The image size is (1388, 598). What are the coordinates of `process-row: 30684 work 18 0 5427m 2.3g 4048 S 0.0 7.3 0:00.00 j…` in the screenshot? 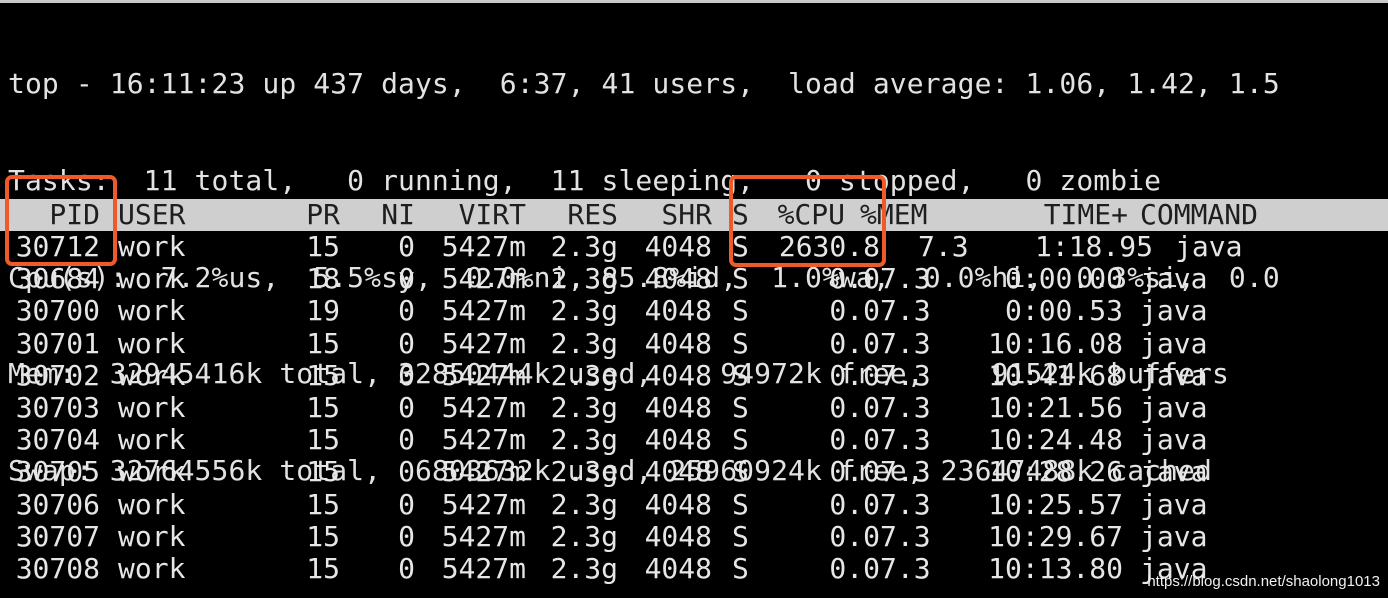 It's located at (694, 279).